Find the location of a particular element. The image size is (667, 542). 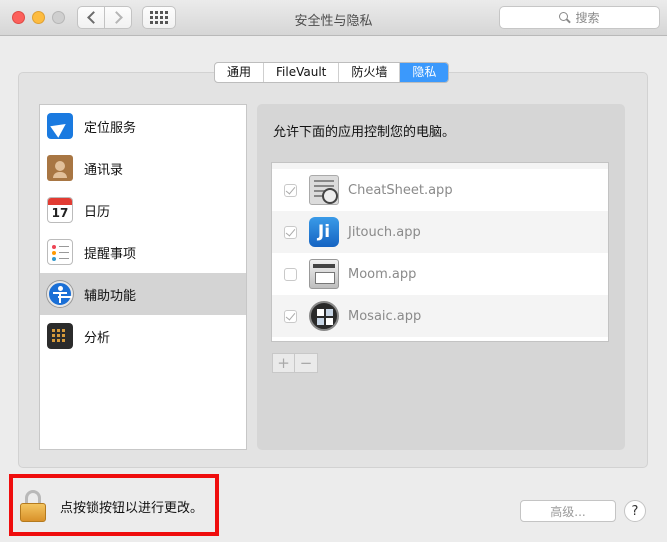

help-button: ? is located at coordinates (635, 511).